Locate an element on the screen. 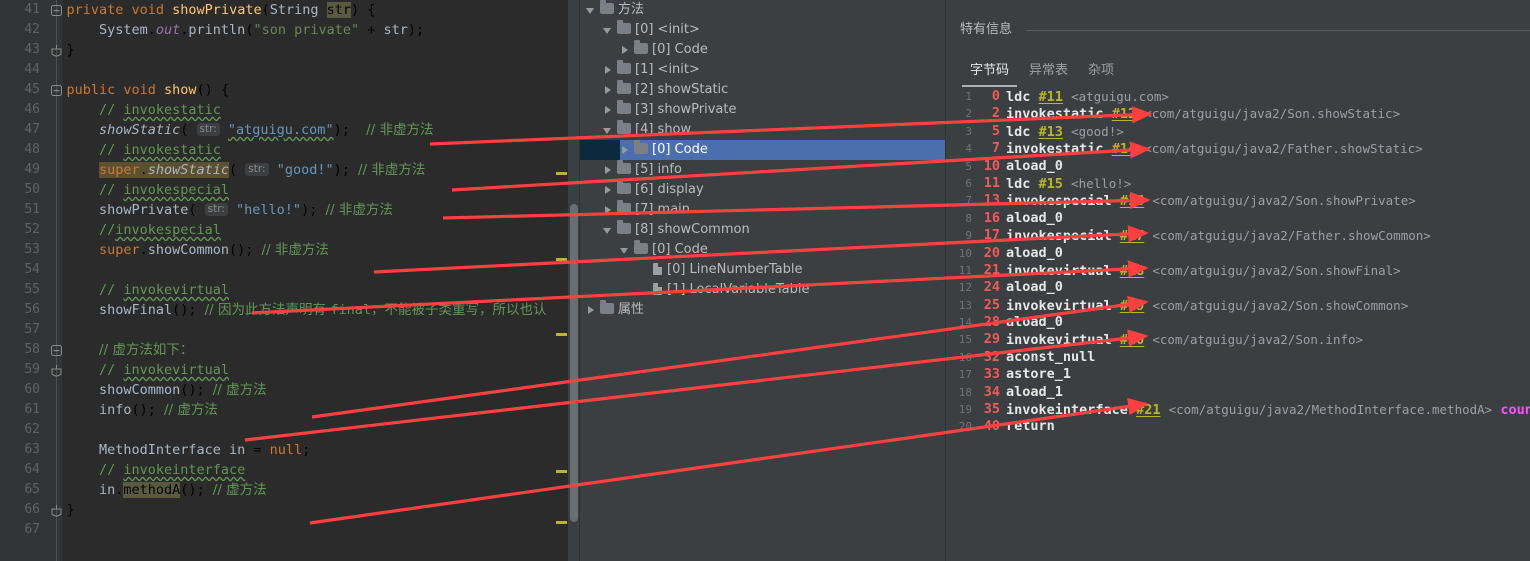 This screenshot has width=1530, height=561. code-line: 41 private void showPrivate(String str) { is located at coordinates (290, 10).